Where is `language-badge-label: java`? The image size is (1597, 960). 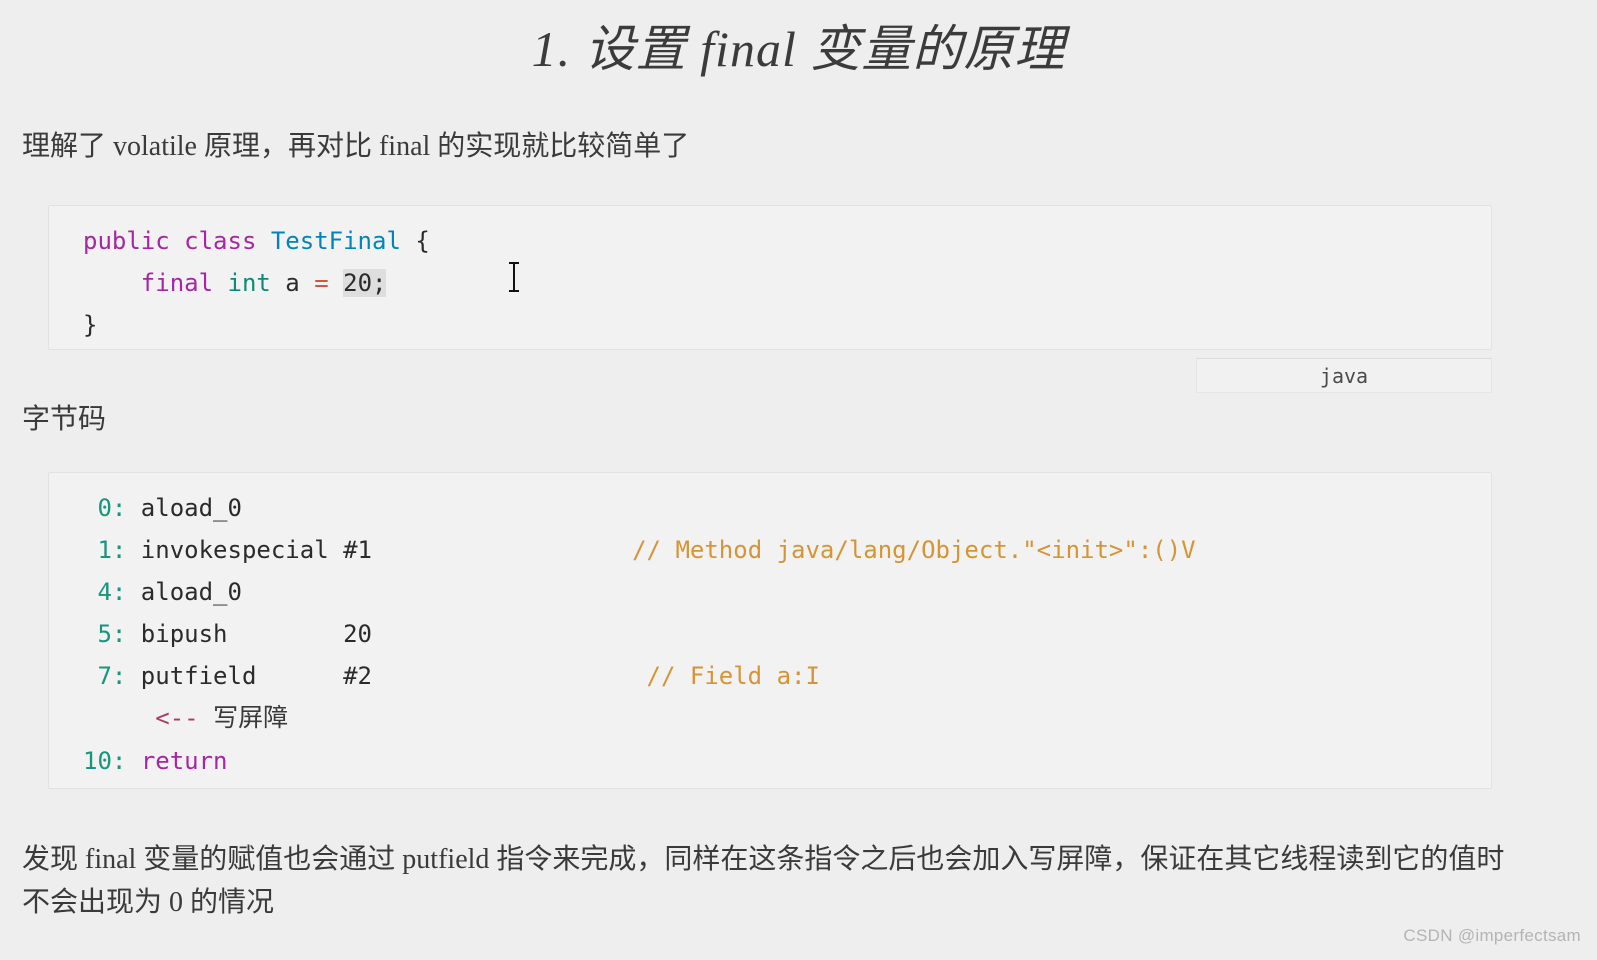
language-badge-label: java is located at coordinates (1344, 375).